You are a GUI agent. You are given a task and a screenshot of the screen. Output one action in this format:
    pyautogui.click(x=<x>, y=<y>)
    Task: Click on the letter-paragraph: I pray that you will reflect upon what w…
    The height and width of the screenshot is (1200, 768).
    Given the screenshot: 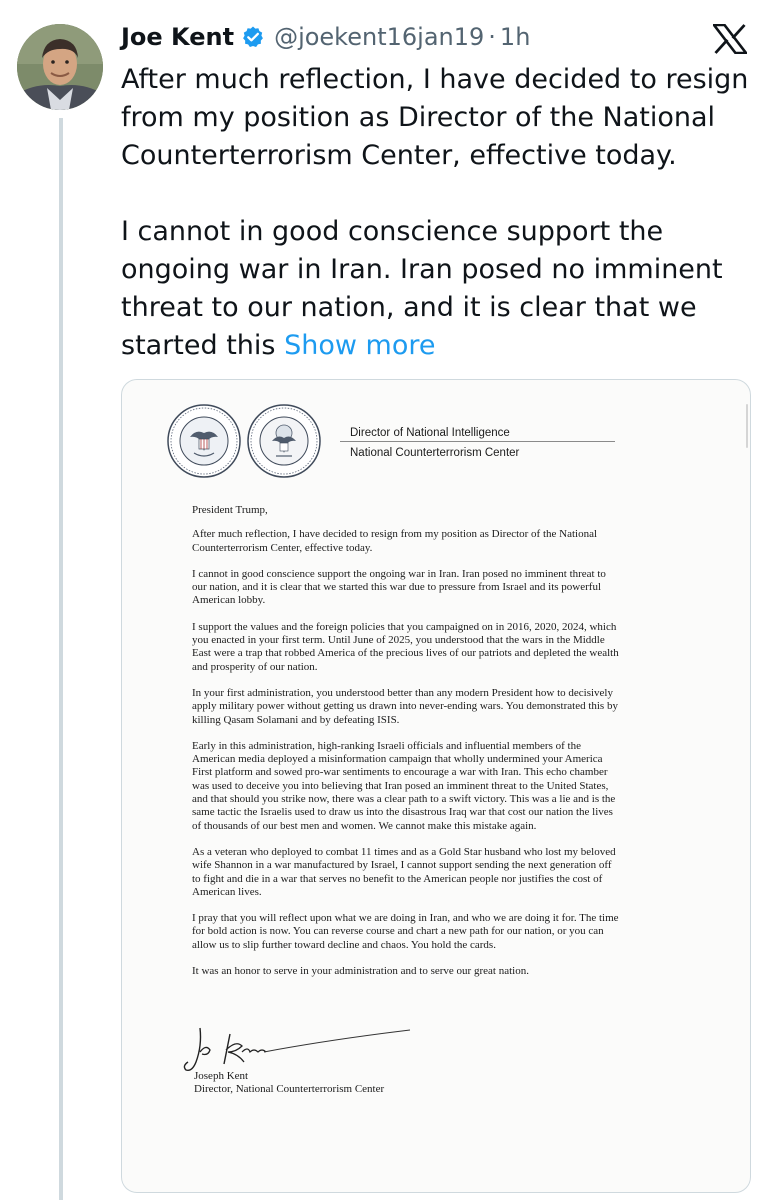 What is the action you would take?
    pyautogui.click(x=452, y=932)
    